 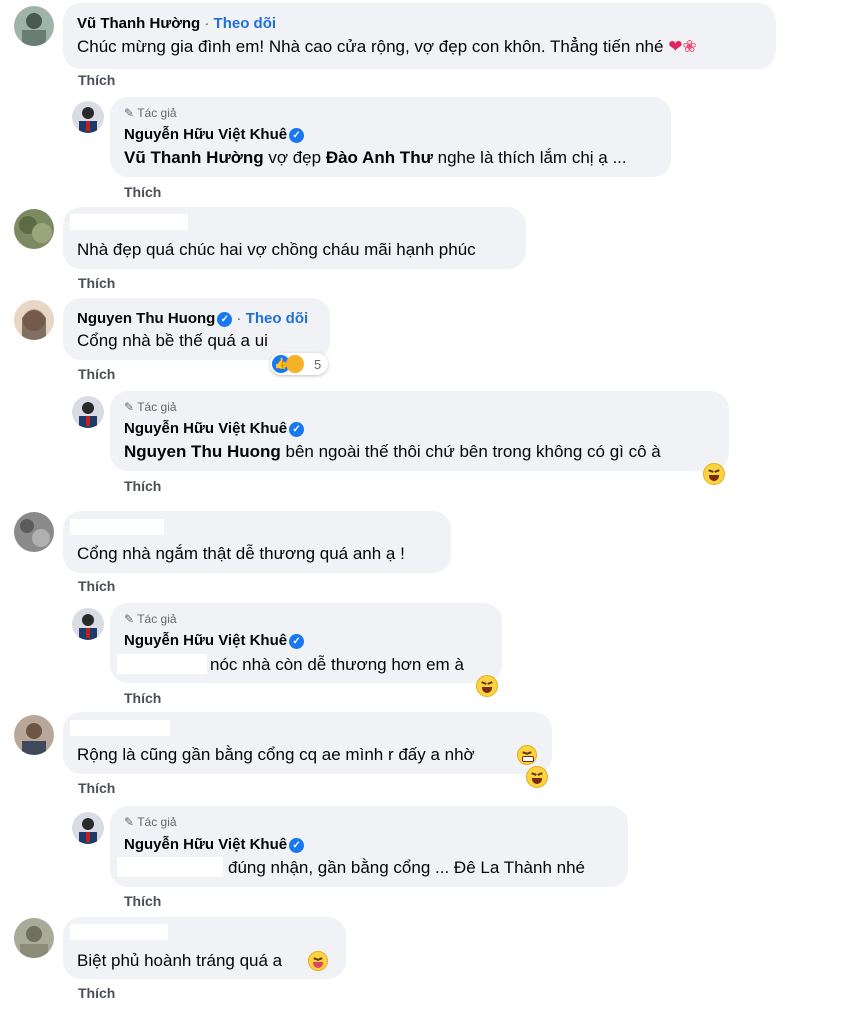 What do you see at coordinates (419, 36) in the screenshot?
I see `comment-bubble` at bounding box center [419, 36].